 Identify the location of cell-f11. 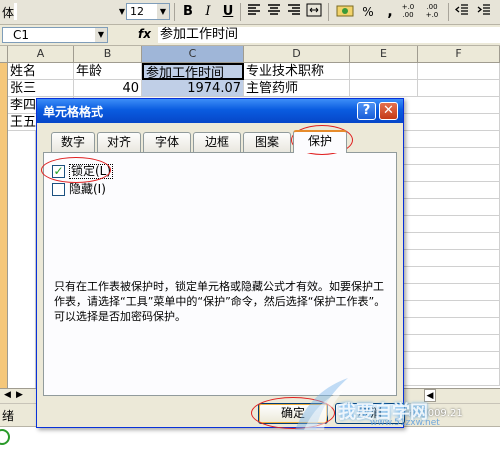
(452, 241).